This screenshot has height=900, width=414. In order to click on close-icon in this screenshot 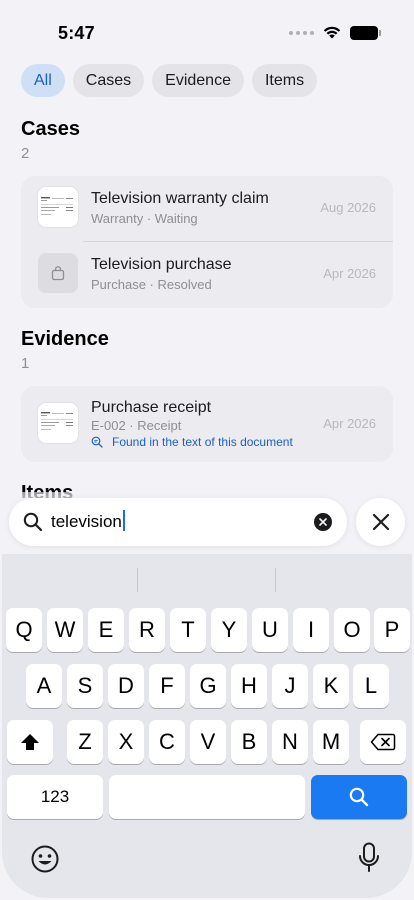, I will do `click(380, 522)`.